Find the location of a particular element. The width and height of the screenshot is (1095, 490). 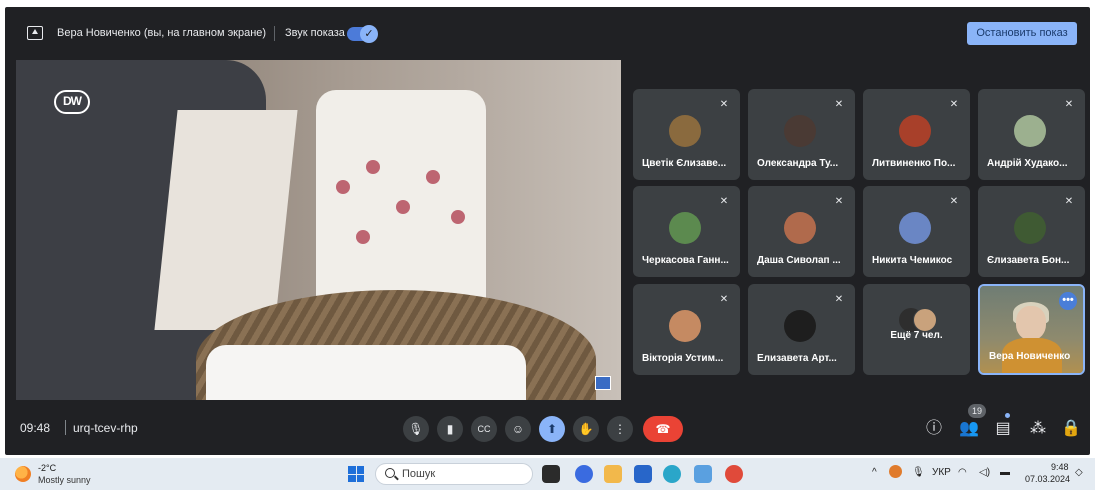

clock-date: 07.03.2024 is located at coordinates (1047, 479).